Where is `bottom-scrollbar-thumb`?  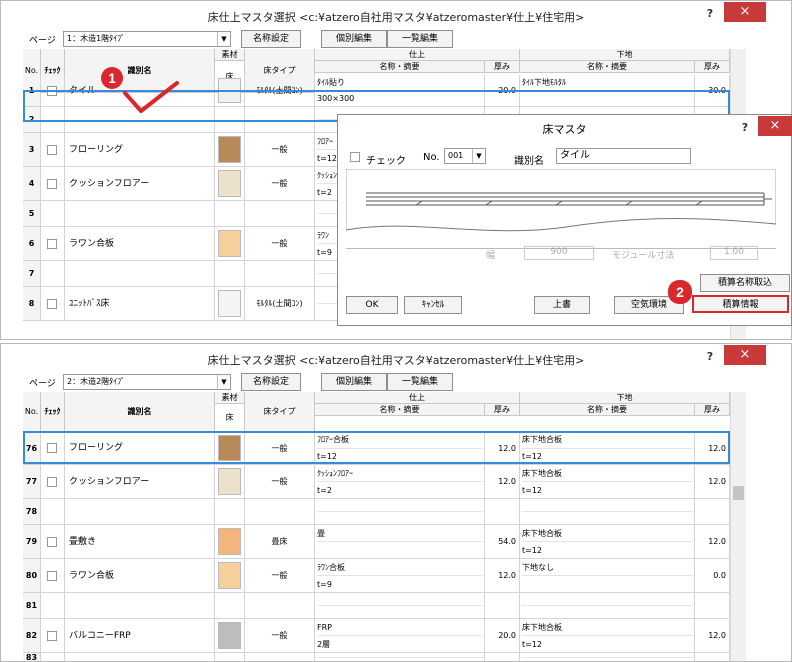
bottom-scrollbar-thumb is located at coordinates (738, 493).